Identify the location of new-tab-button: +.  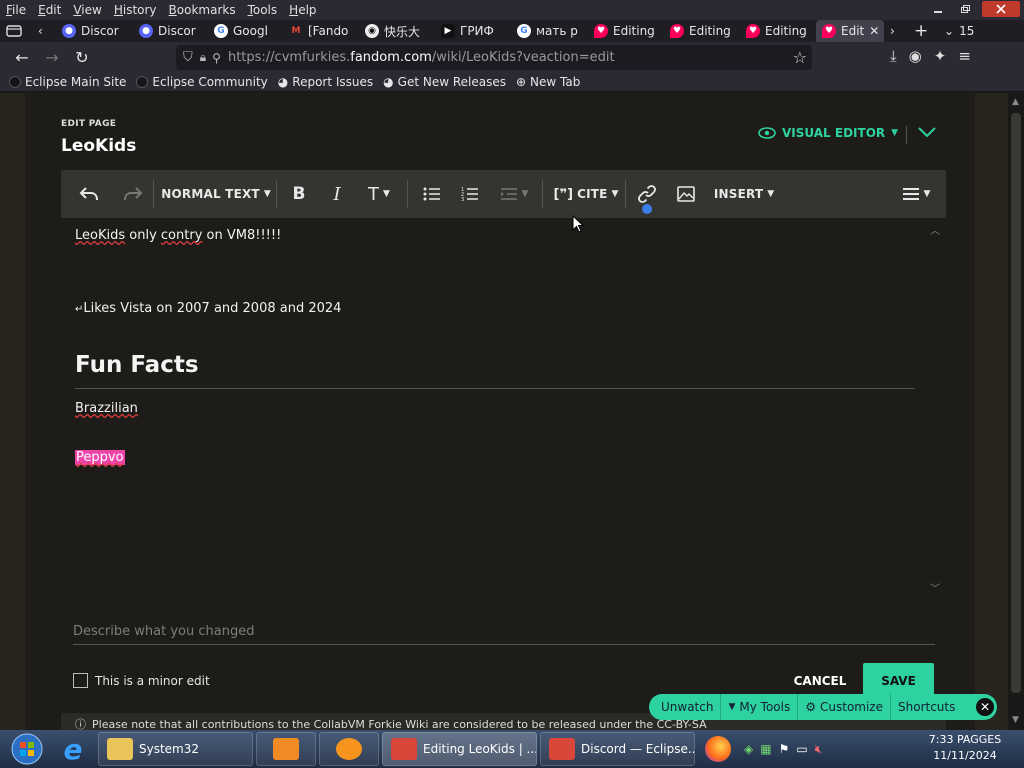
(923, 31).